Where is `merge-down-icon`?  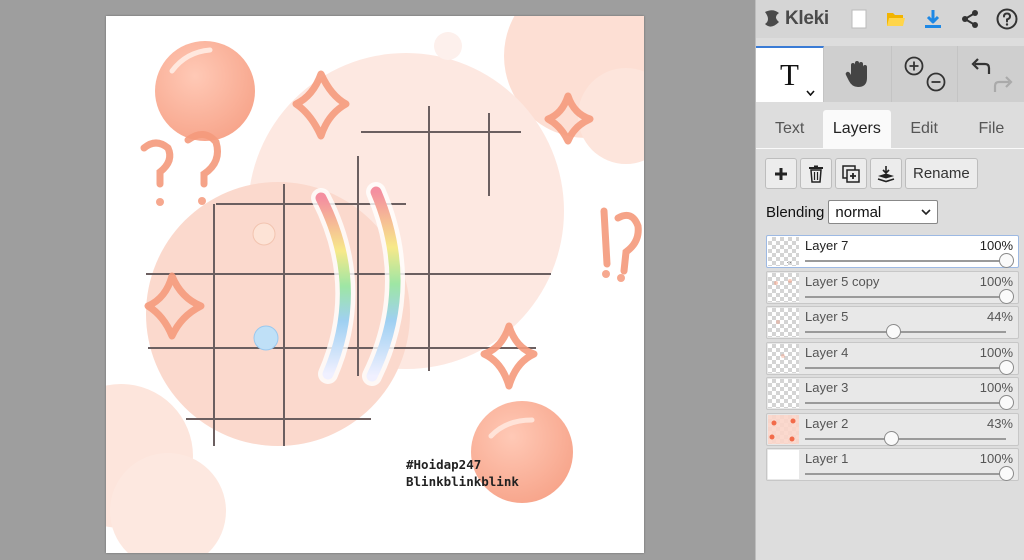
merge-down-icon is located at coordinates (886, 173).